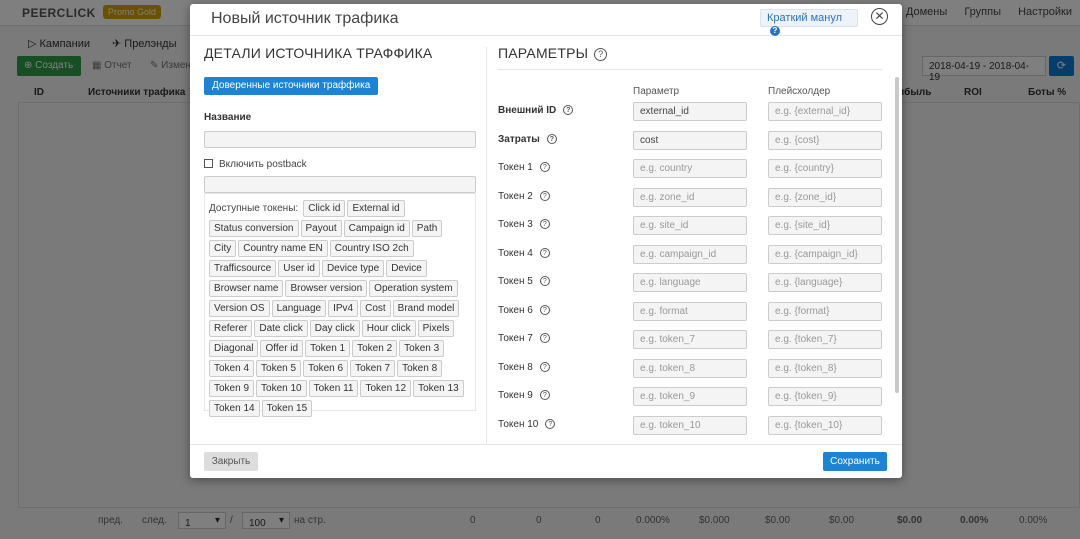  I want to click on token-chip: Token 3, so click(422, 348).